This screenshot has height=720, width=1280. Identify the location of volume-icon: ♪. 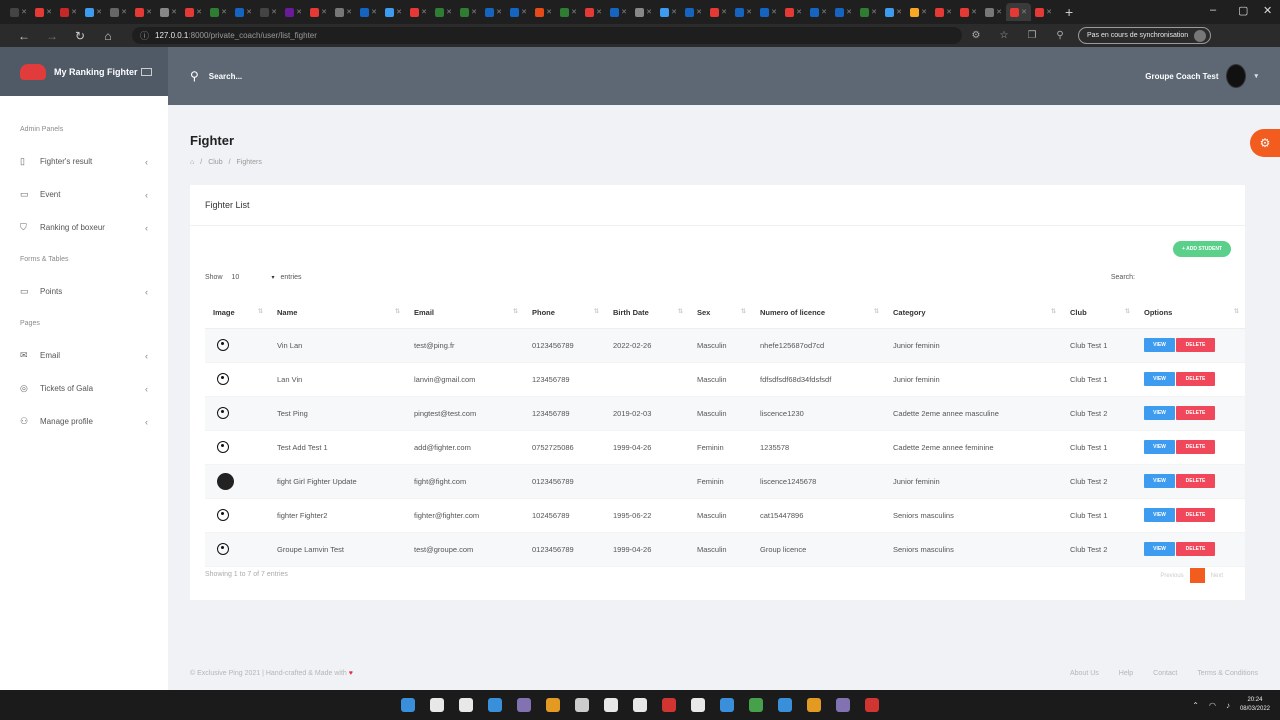
(1228, 705).